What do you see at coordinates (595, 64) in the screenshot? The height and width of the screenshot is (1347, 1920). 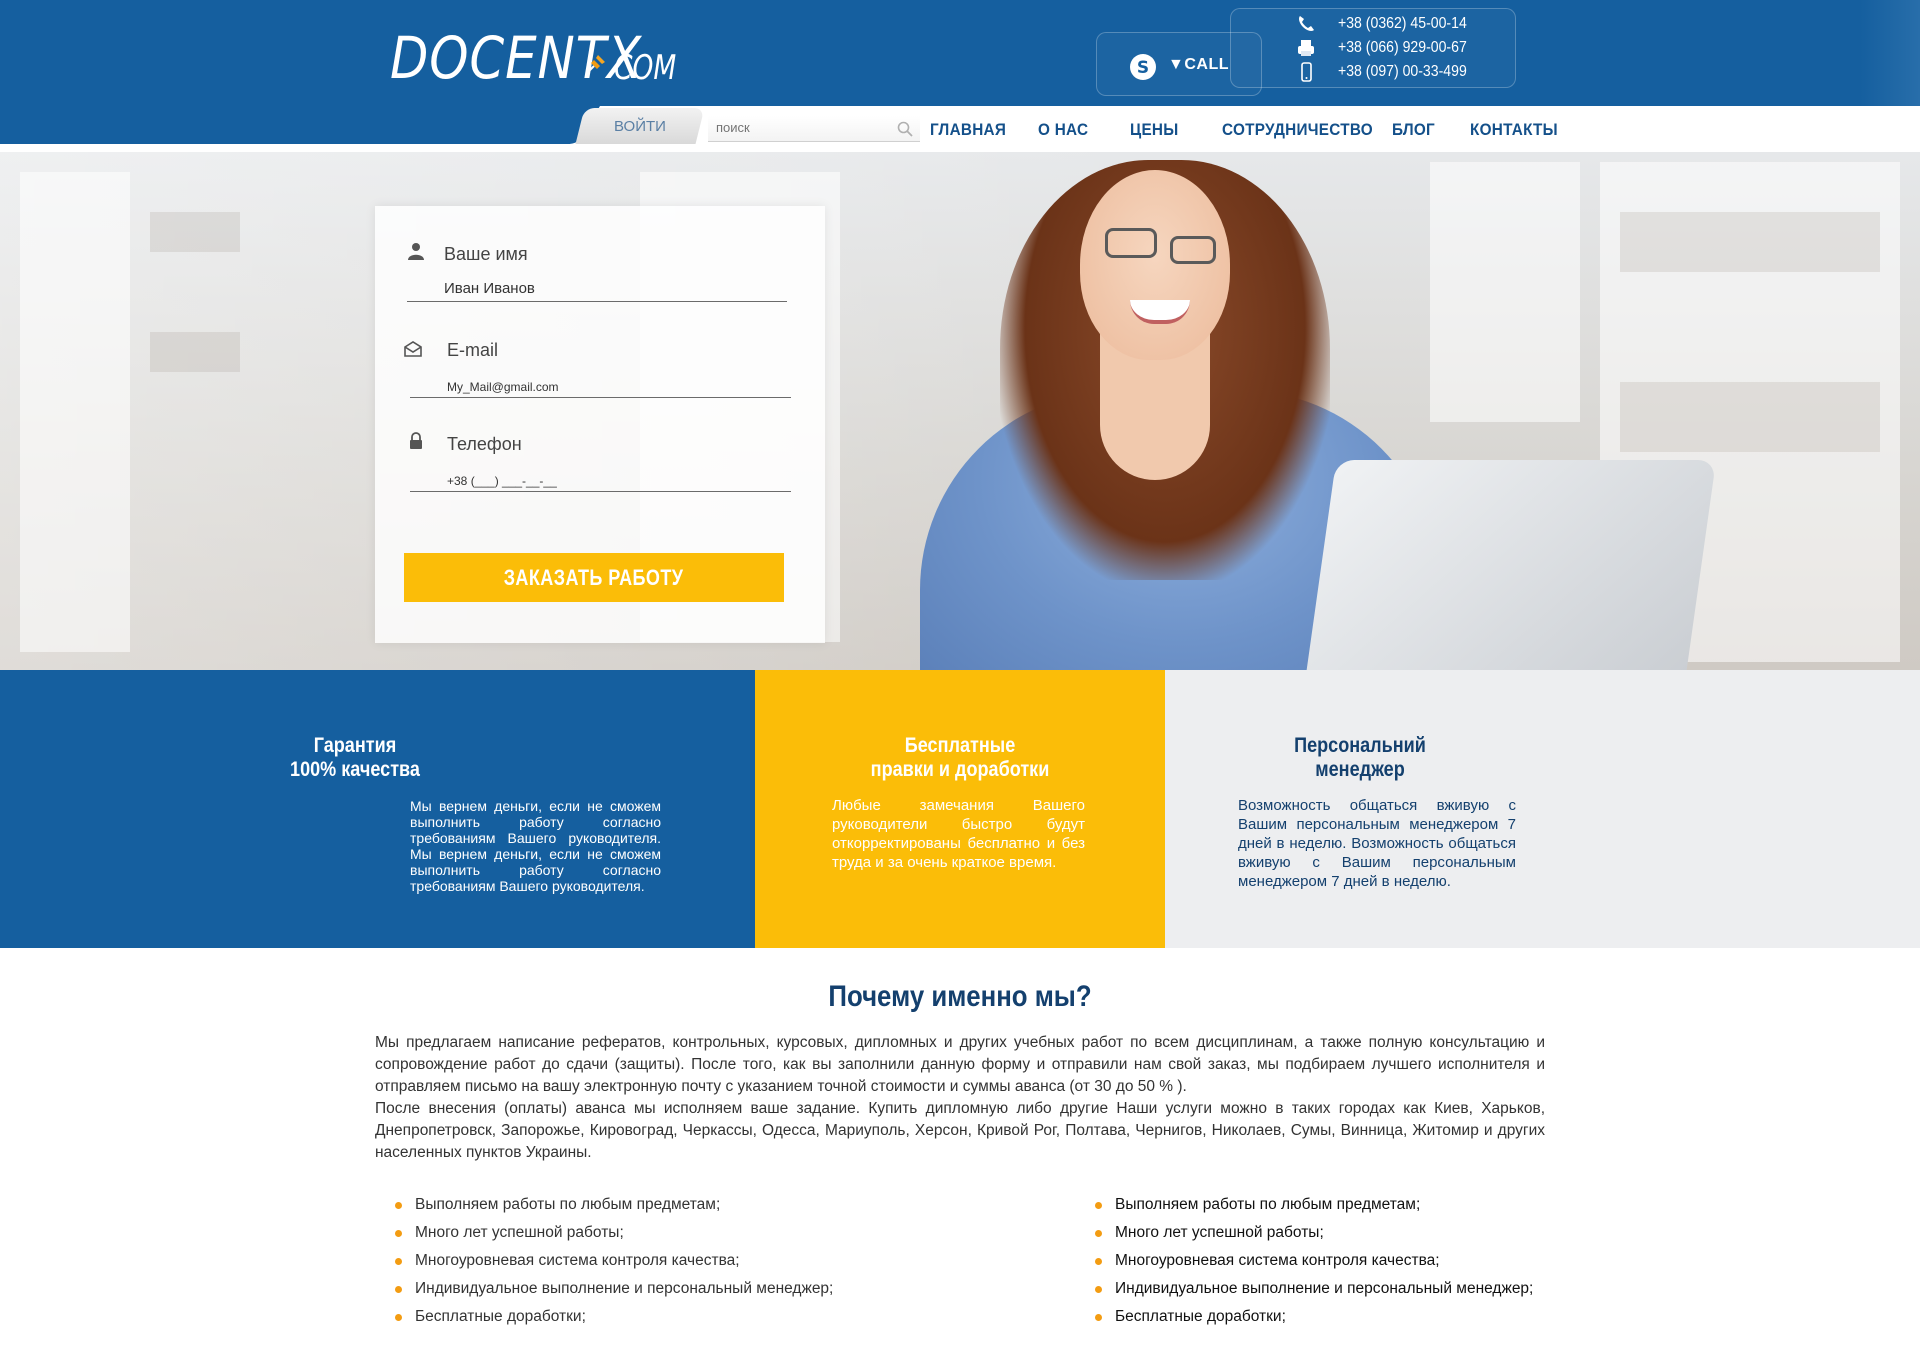 I see `pin-icon` at bounding box center [595, 64].